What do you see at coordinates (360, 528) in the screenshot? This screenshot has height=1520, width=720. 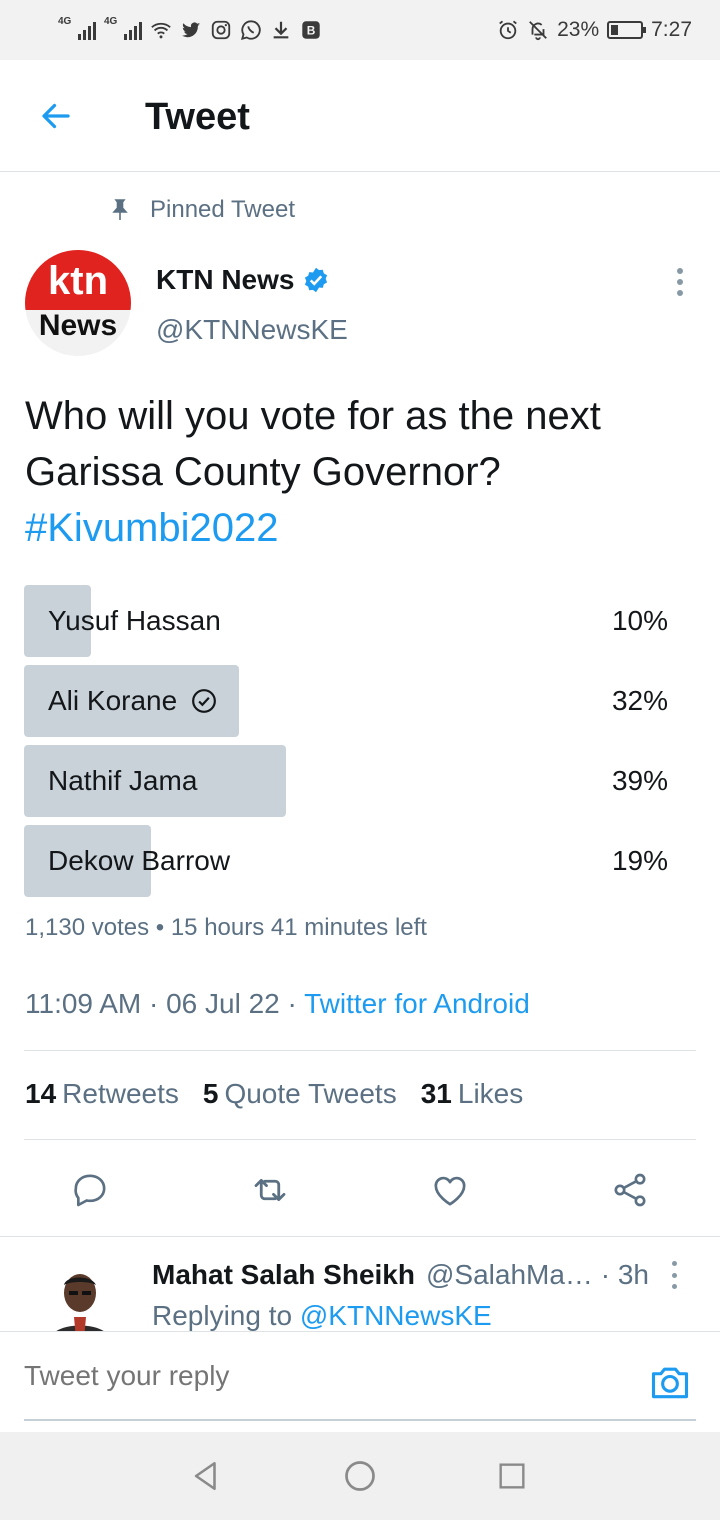 I see `hashtag-link: #Kivumbi2022` at bounding box center [360, 528].